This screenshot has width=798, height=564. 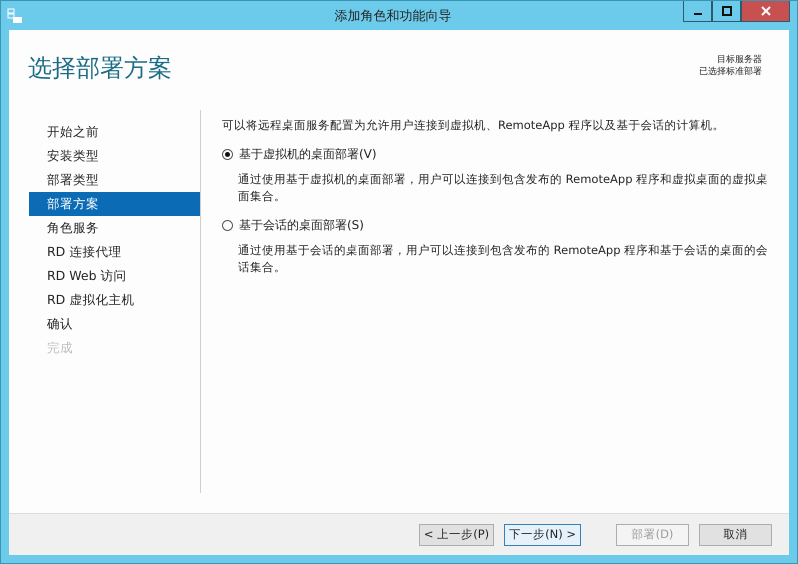 What do you see at coordinates (727, 11) in the screenshot?
I see `maximize-icon` at bounding box center [727, 11].